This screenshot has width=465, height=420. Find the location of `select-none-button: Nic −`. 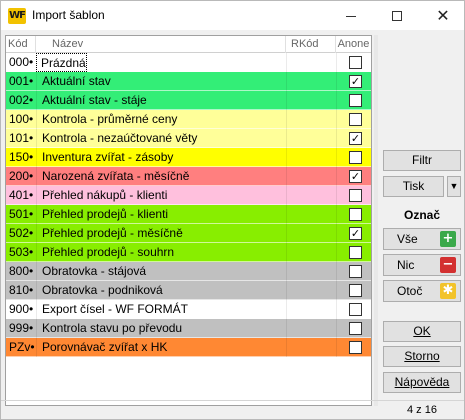

select-none-button: Nic − is located at coordinates (422, 265).